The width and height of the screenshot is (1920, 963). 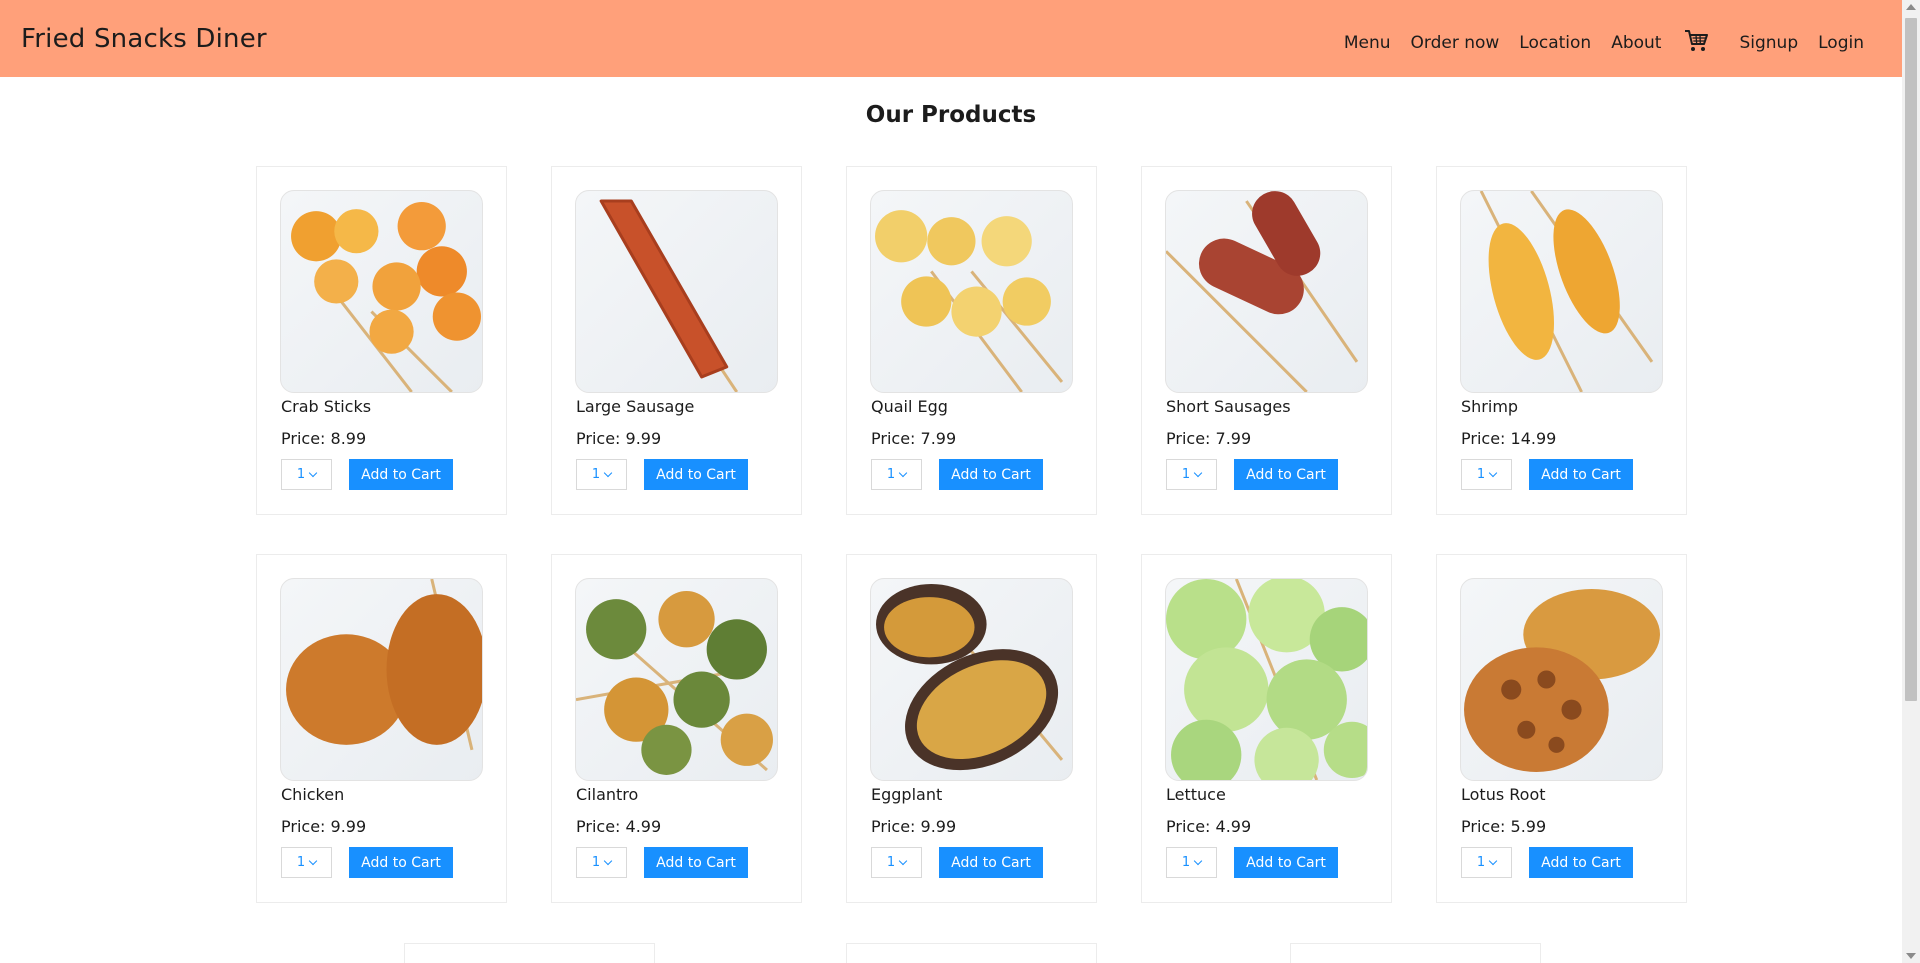 I want to click on product-name: Short Sausages, so click(x=1228, y=406).